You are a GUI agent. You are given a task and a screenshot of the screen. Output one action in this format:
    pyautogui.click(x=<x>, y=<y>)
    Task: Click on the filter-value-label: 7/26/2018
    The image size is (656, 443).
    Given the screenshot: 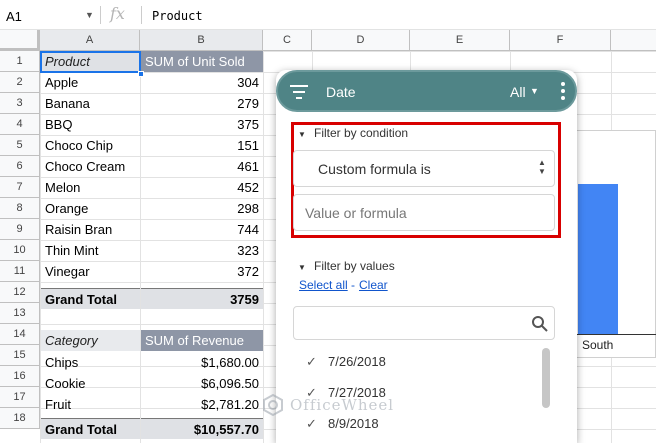 What is the action you would take?
    pyautogui.click(x=357, y=361)
    